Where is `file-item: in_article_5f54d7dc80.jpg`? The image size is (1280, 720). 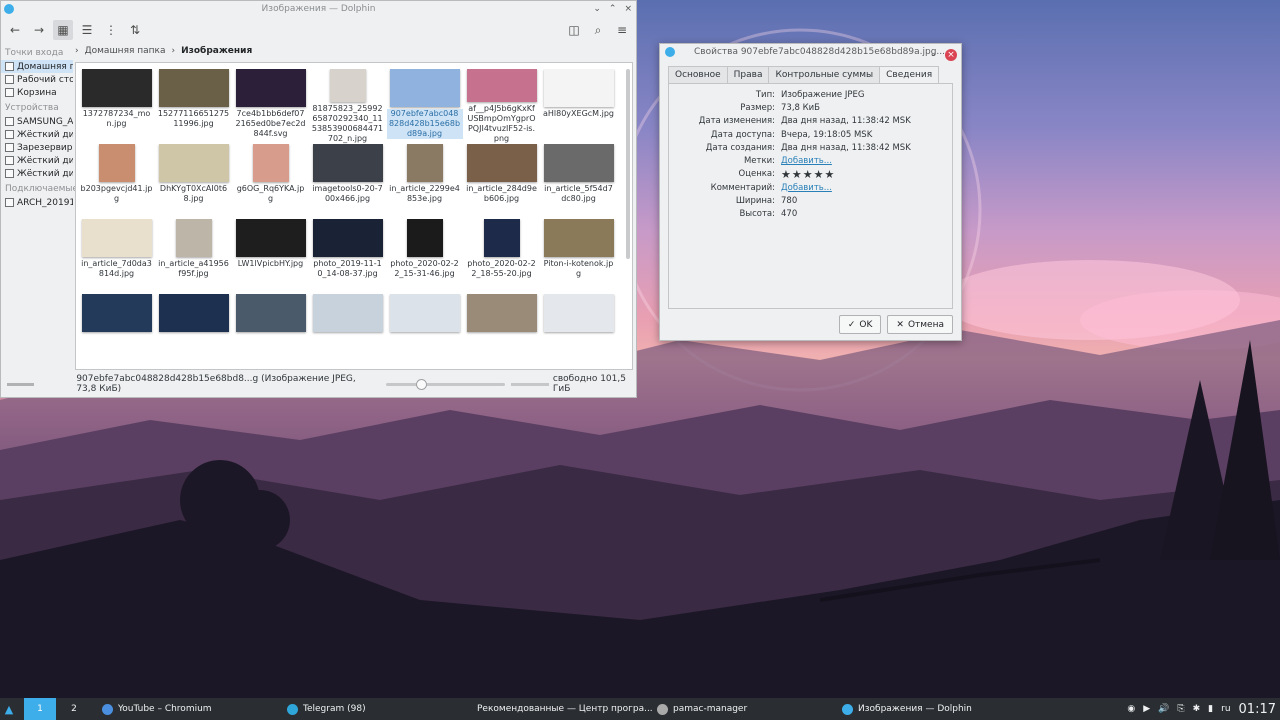
file-item: in_article_5f54d7dc80.jpg is located at coordinates (578, 181).